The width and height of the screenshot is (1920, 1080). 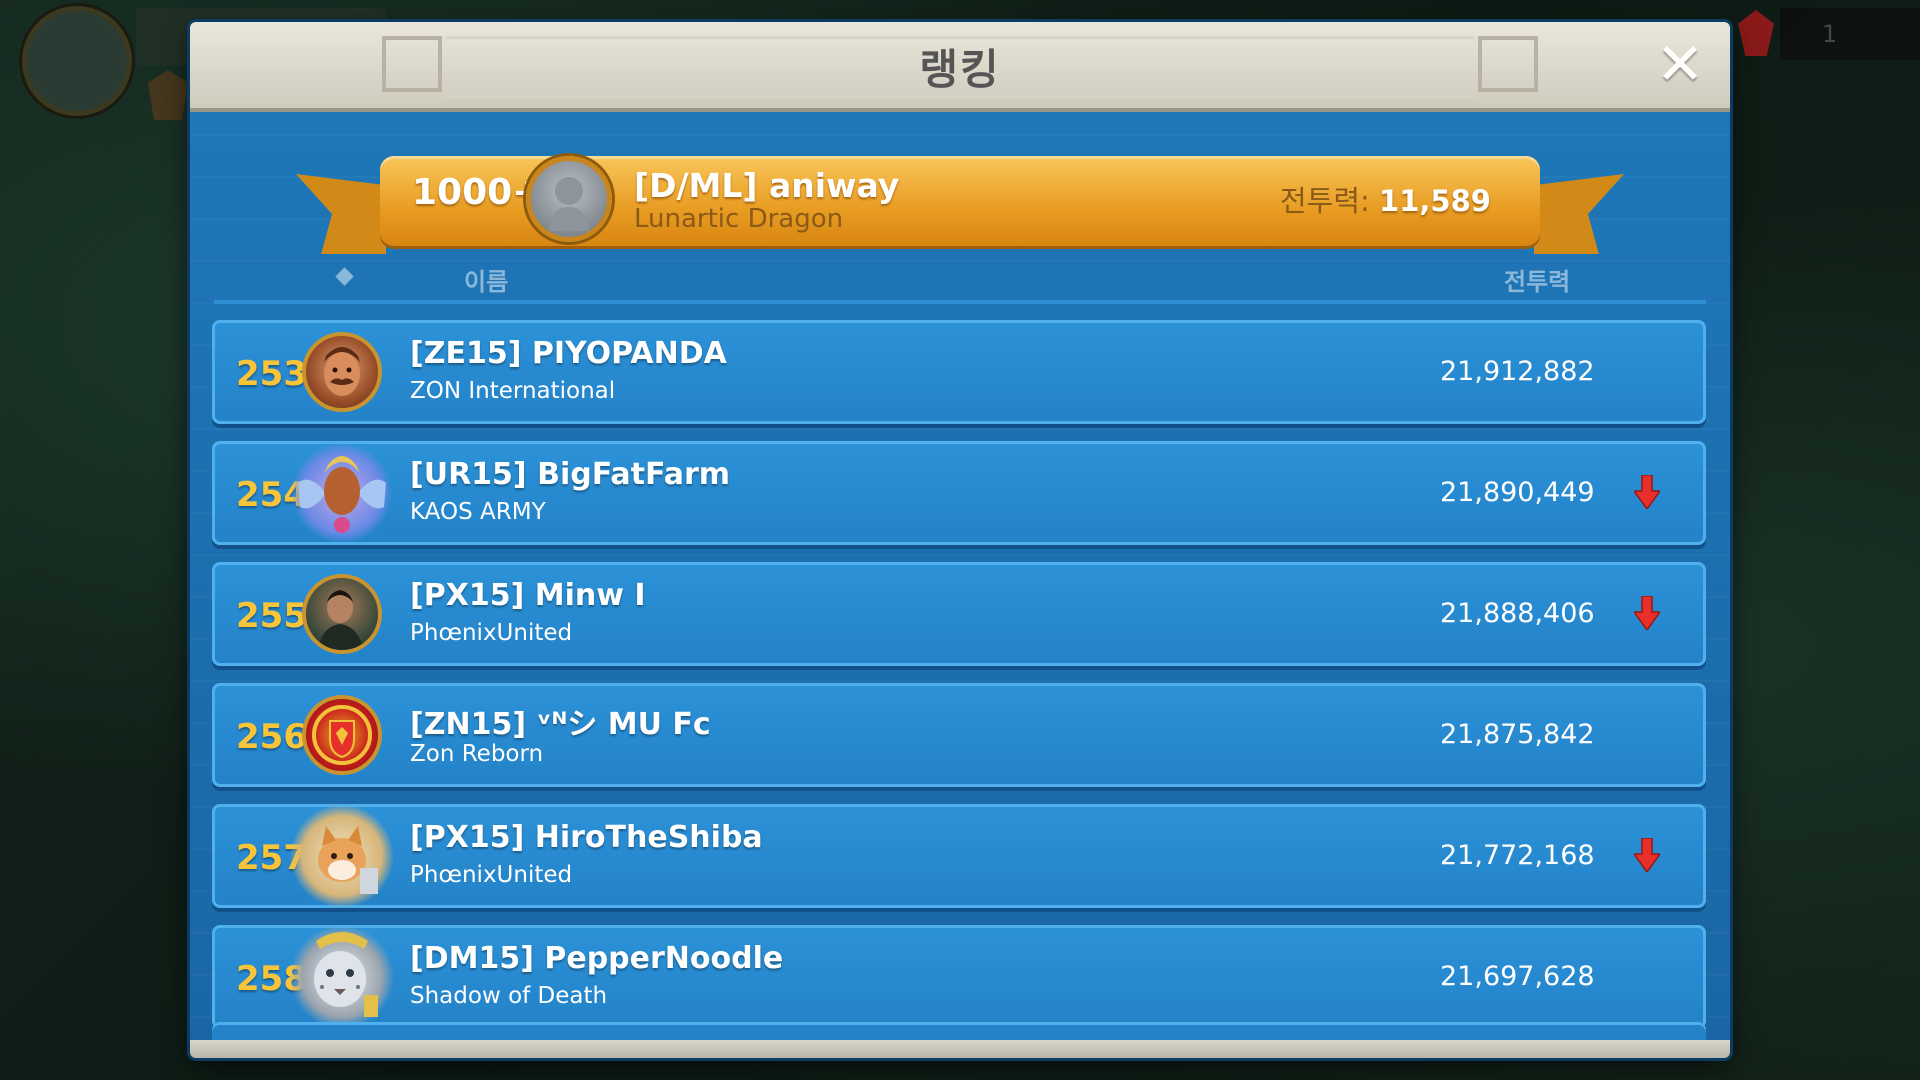 What do you see at coordinates (271, 374) in the screenshot?
I see `row-rank: 253` at bounding box center [271, 374].